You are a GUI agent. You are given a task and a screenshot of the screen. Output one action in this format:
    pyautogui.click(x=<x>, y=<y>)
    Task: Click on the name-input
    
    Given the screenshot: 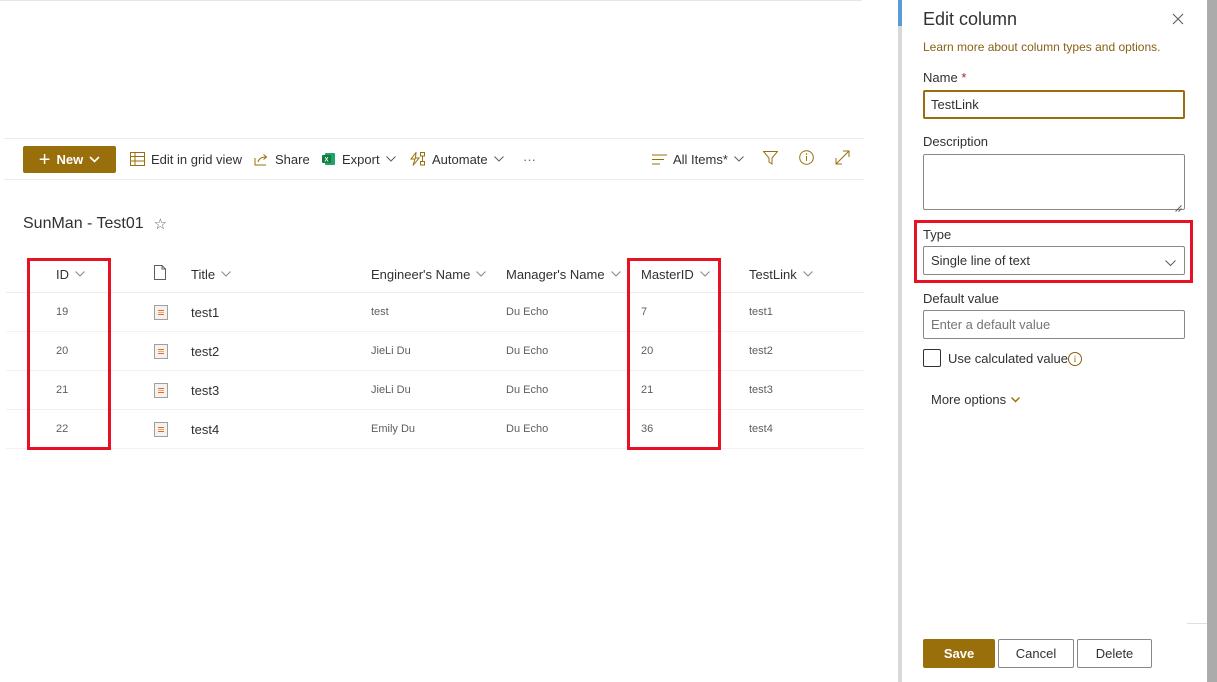 What is the action you would take?
    pyautogui.click(x=1054, y=104)
    